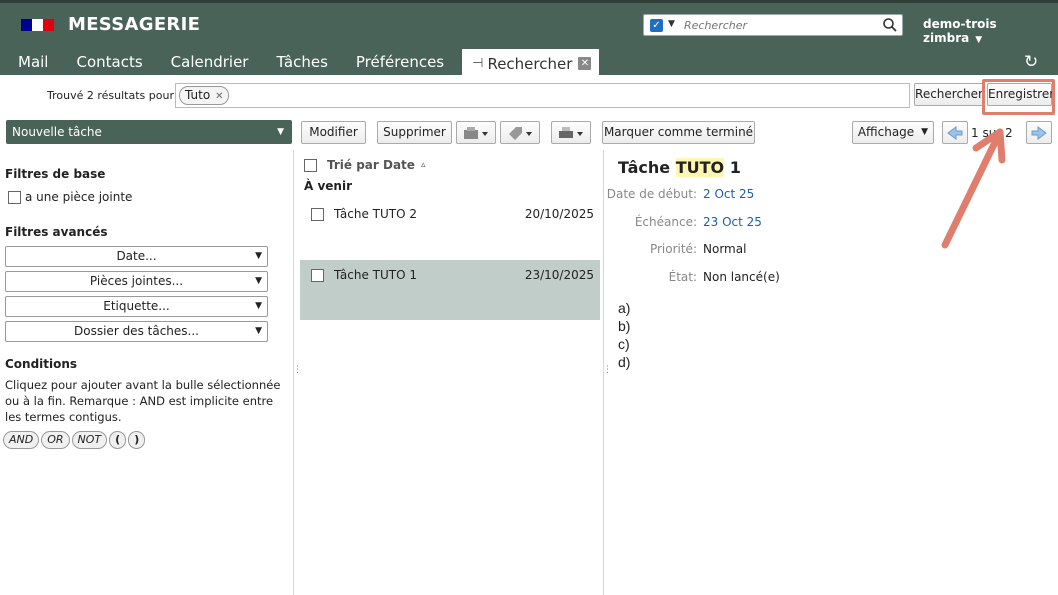  Describe the element at coordinates (376, 275) in the screenshot. I see `task-name: Tâche TUTO 1` at that location.